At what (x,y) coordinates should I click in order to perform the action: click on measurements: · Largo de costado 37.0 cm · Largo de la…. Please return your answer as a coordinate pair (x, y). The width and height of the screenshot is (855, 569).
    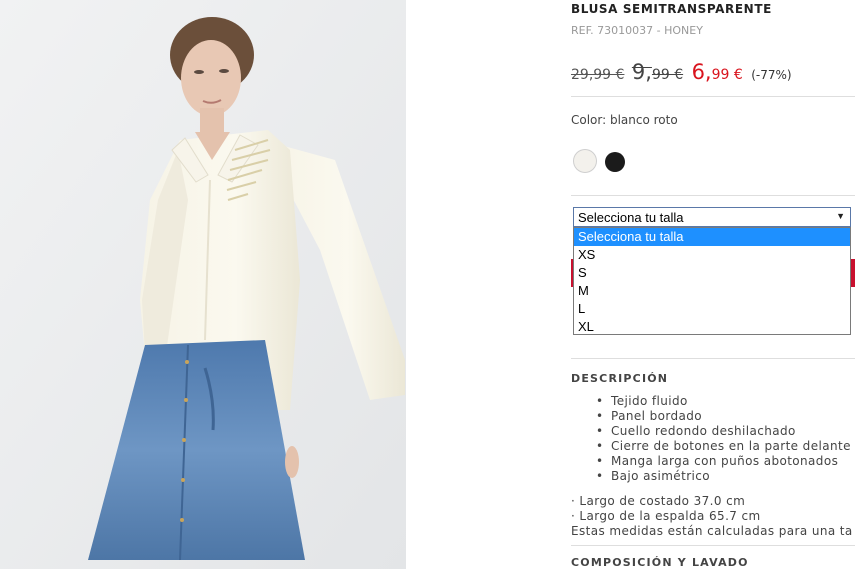
    Looking at the image, I should click on (712, 516).